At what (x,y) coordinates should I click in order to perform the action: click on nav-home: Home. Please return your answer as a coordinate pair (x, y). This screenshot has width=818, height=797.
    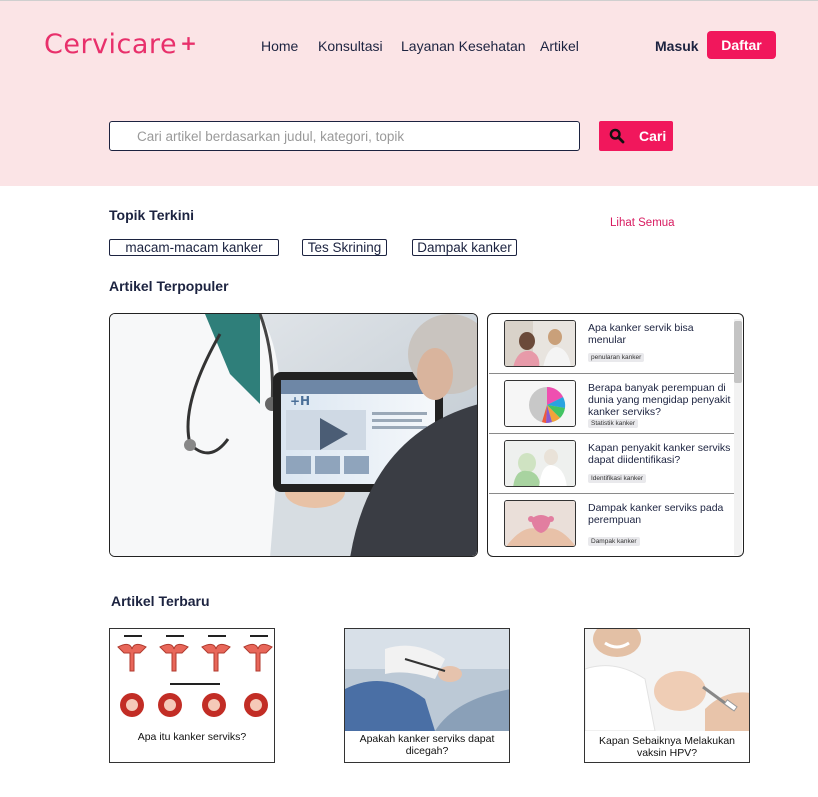
    Looking at the image, I should click on (279, 46).